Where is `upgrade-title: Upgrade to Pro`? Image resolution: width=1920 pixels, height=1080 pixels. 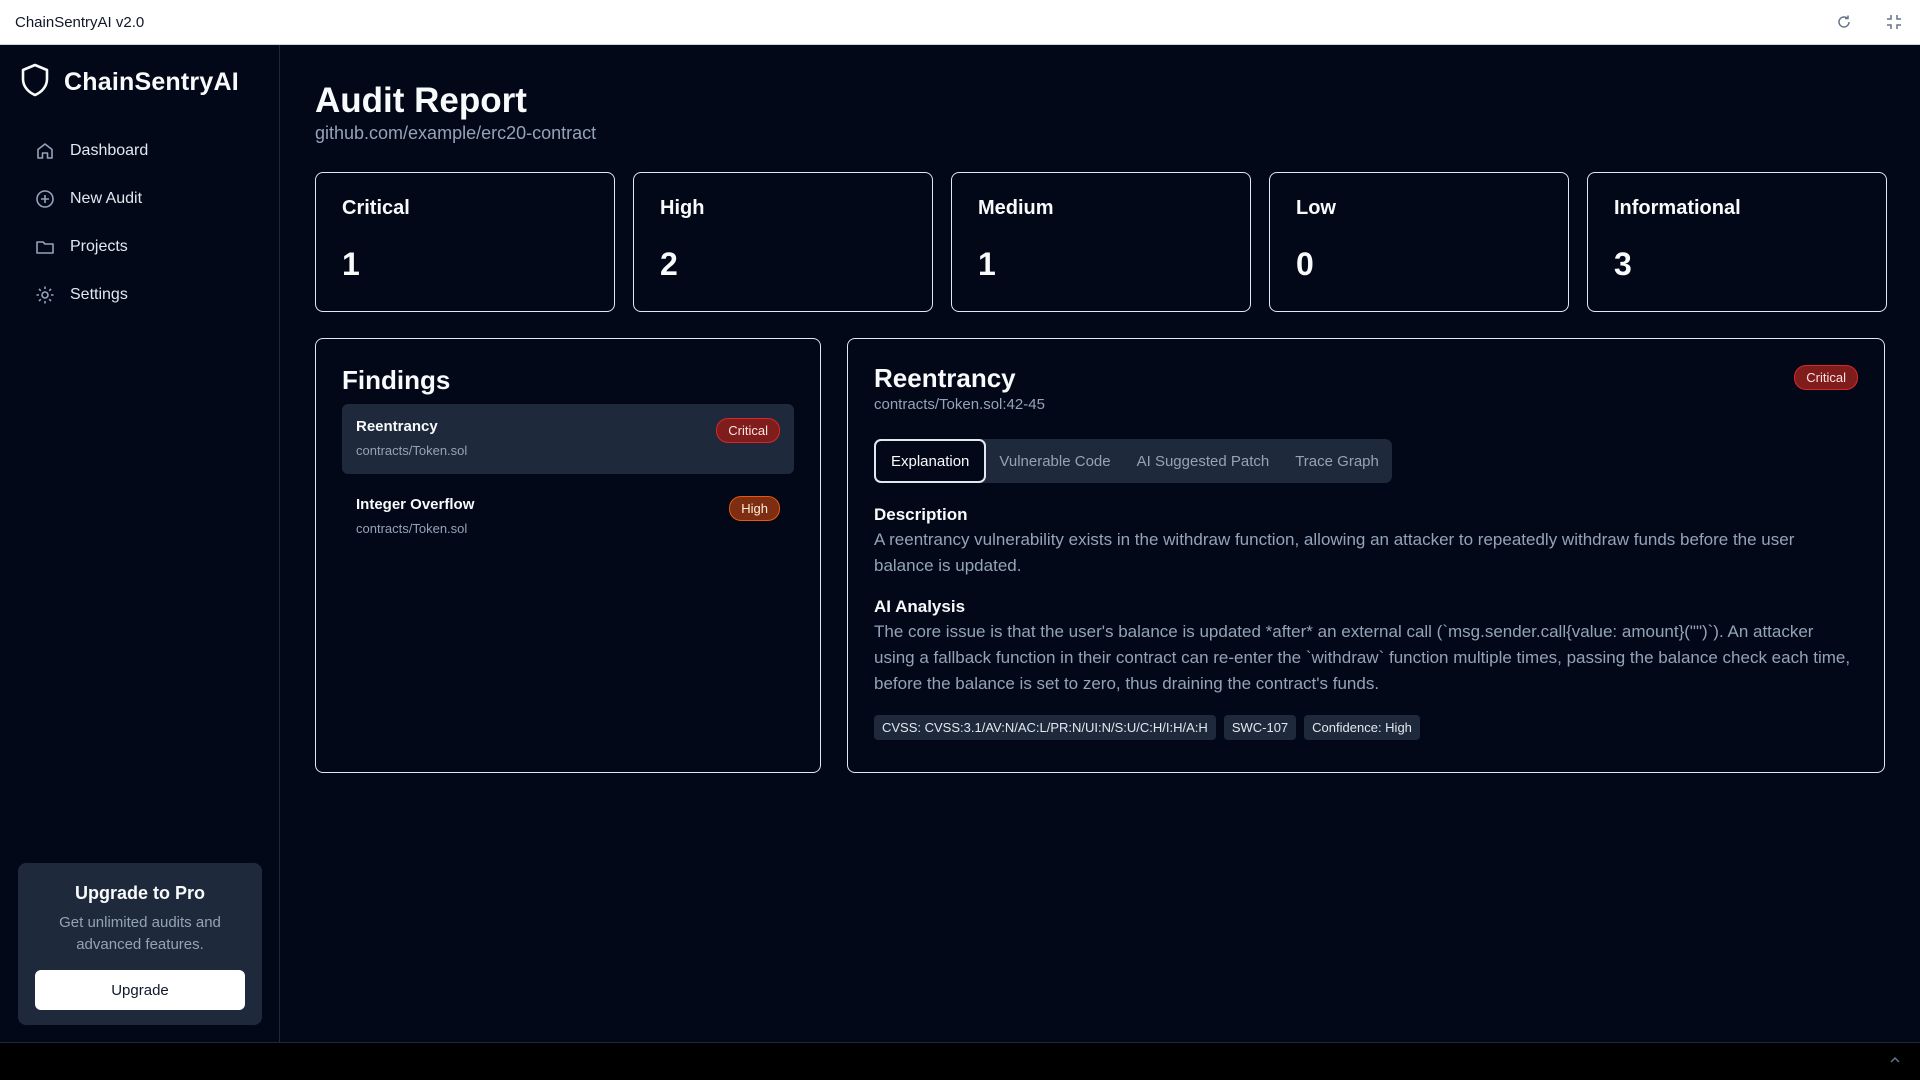
upgrade-title: Upgrade to Pro is located at coordinates (139, 893).